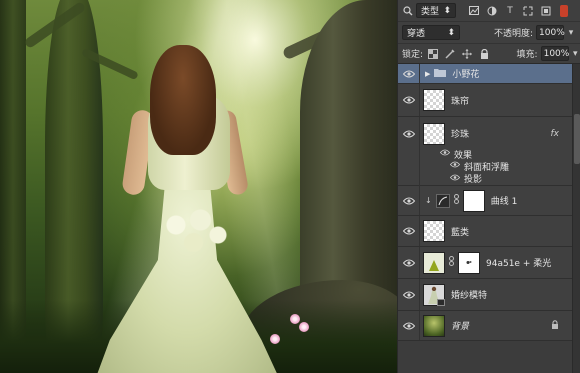 The width and height of the screenshot is (580, 373). I want to click on layer-row-bead-curtain: 珠帘, so click(485, 100).